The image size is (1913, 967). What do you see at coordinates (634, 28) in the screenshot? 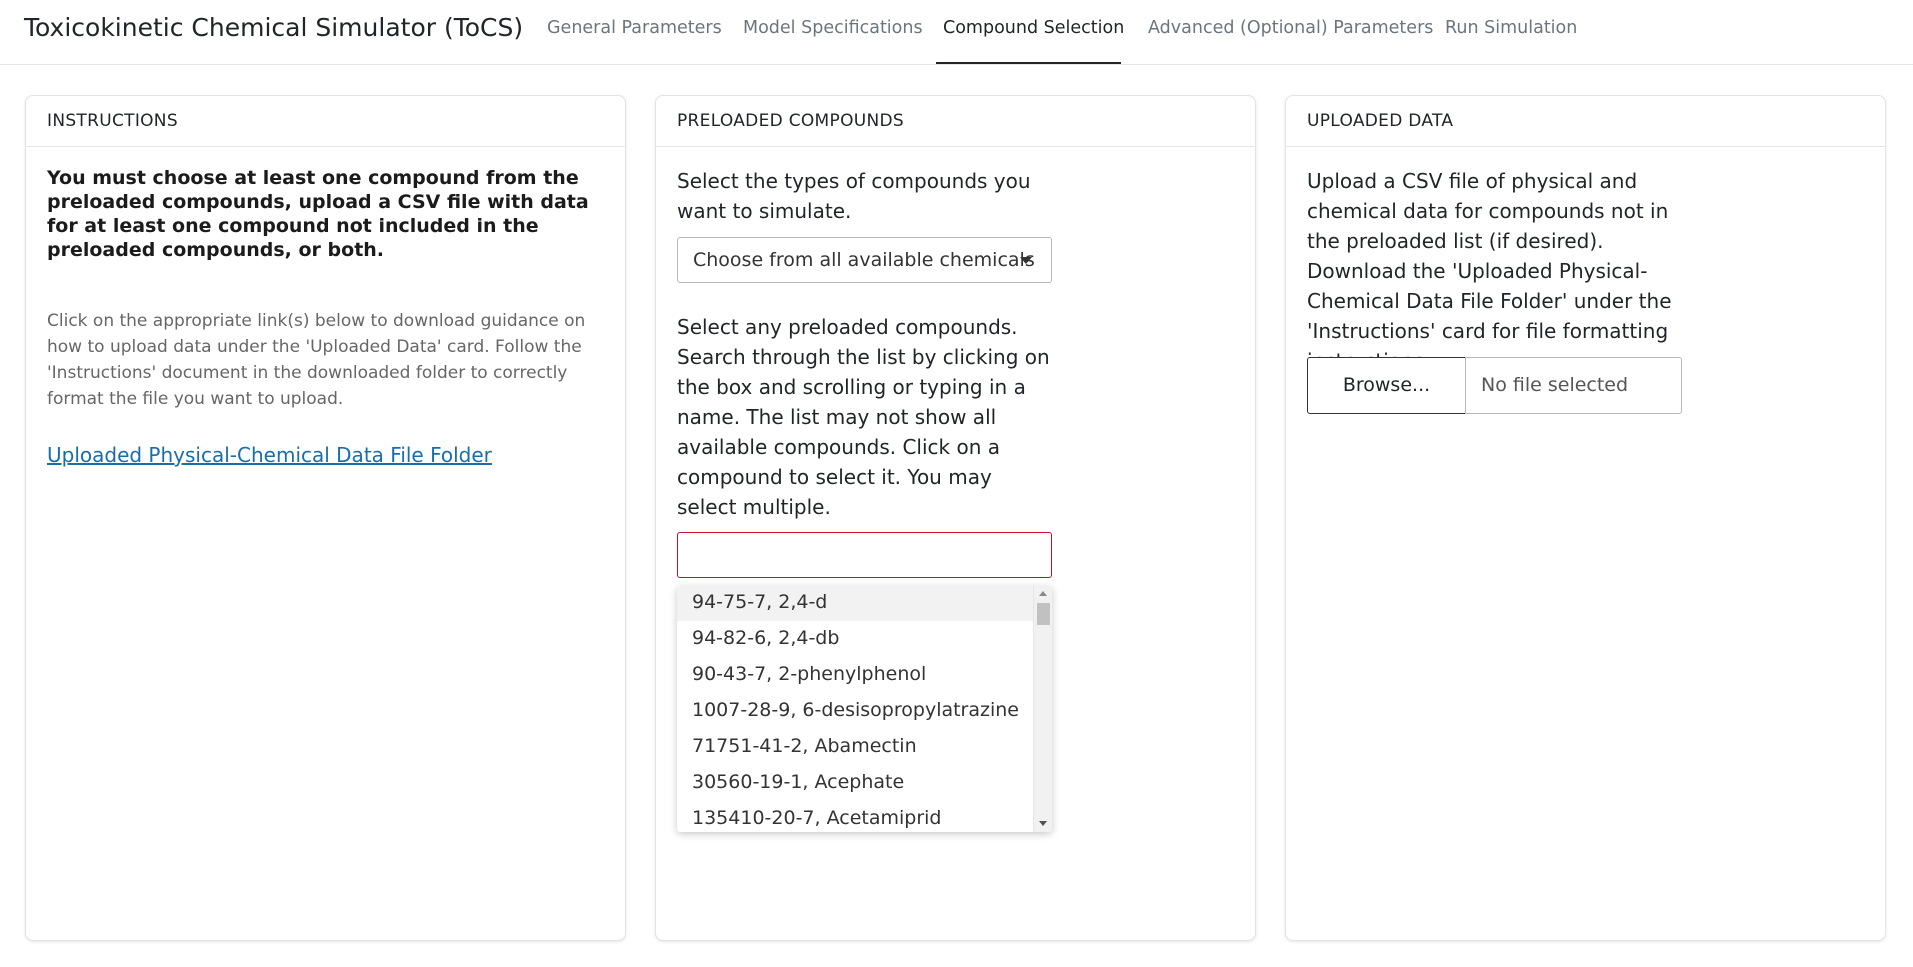
I see `tab-general-parameters: General Parameters` at bounding box center [634, 28].